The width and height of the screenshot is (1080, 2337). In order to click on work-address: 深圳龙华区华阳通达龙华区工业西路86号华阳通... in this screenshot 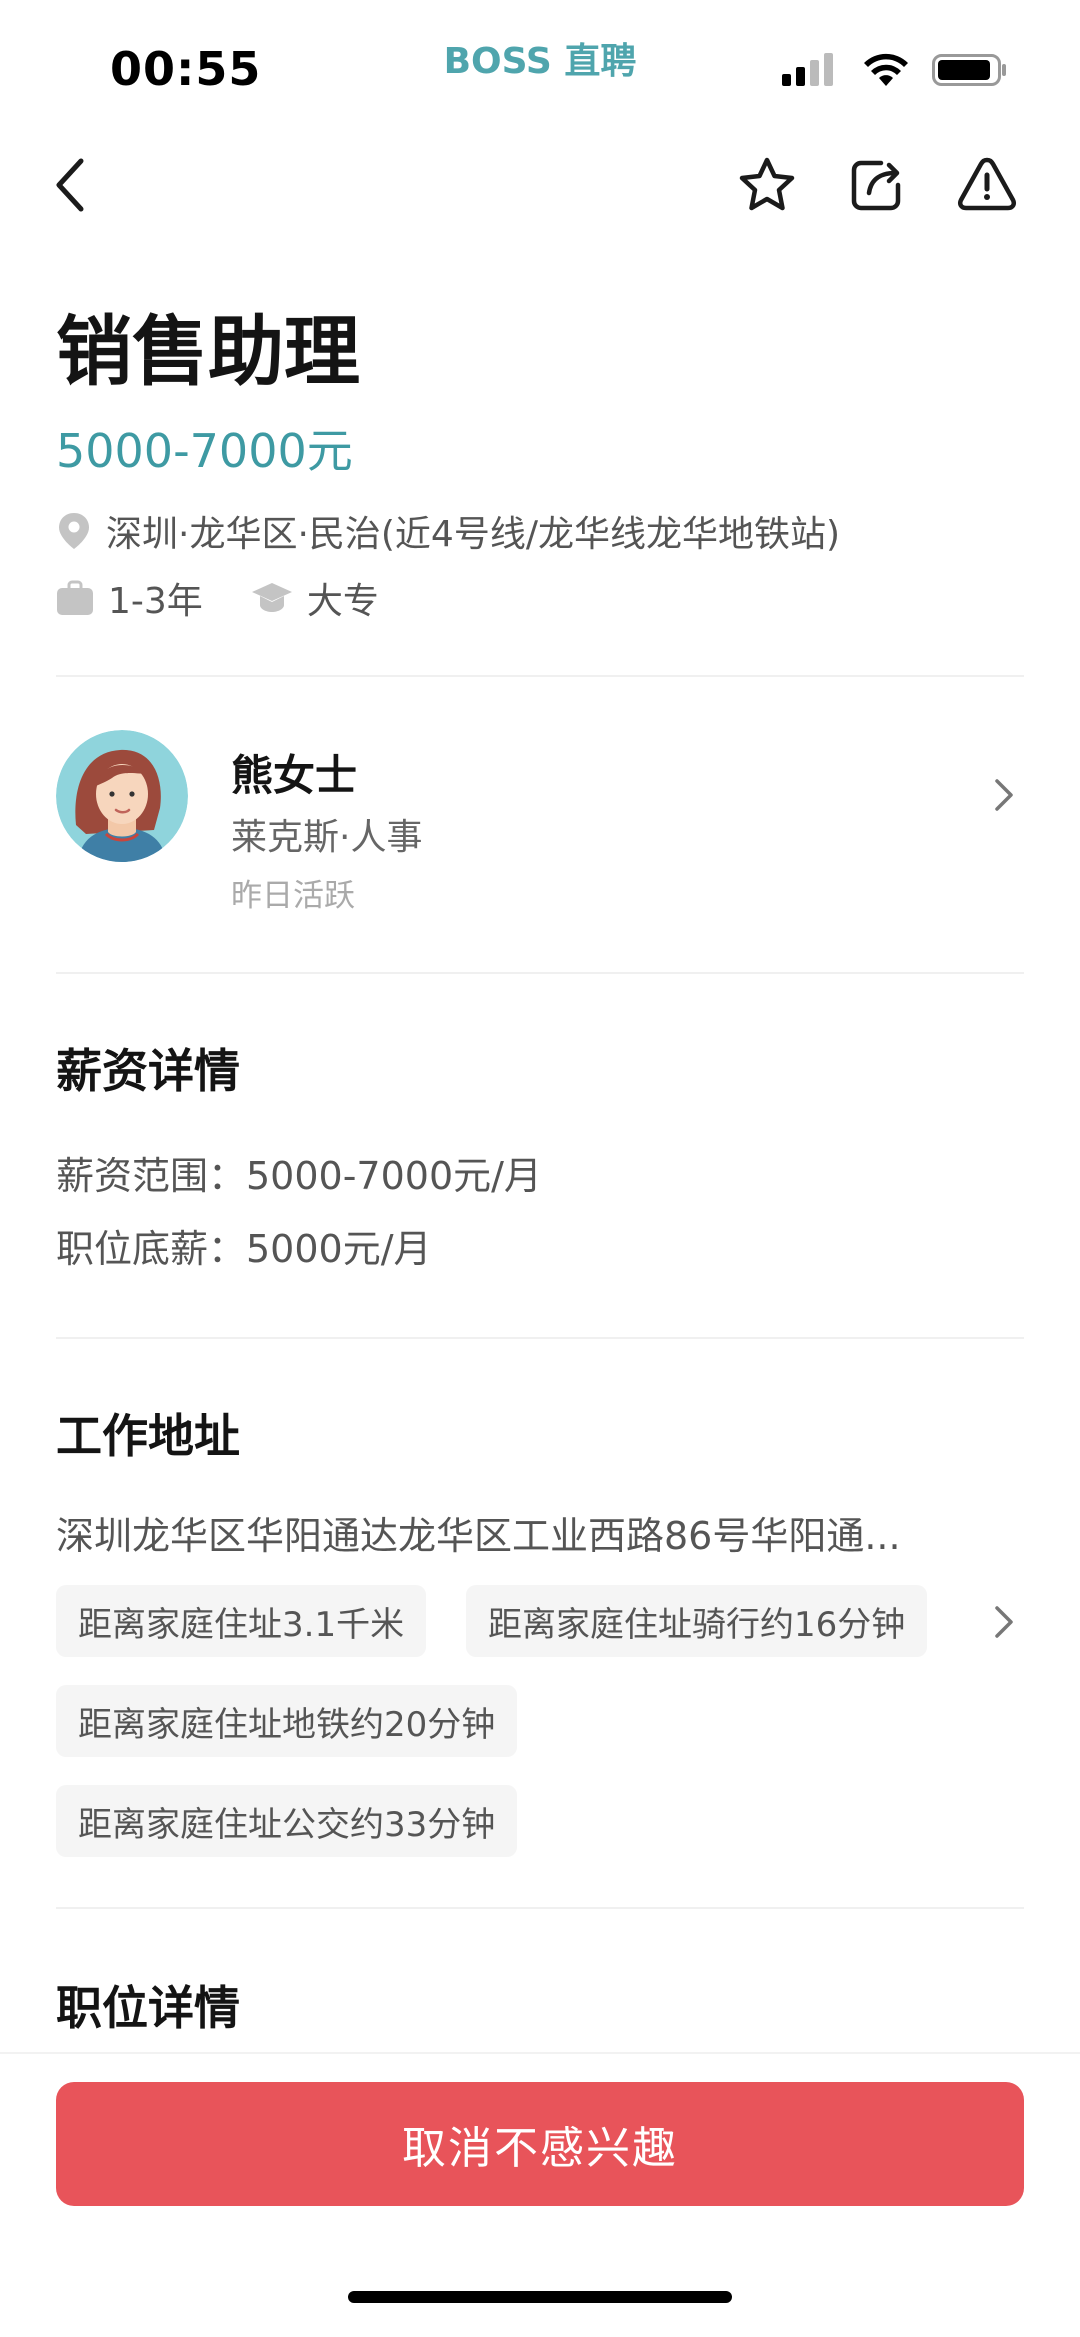, I will do `click(521, 1532)`.